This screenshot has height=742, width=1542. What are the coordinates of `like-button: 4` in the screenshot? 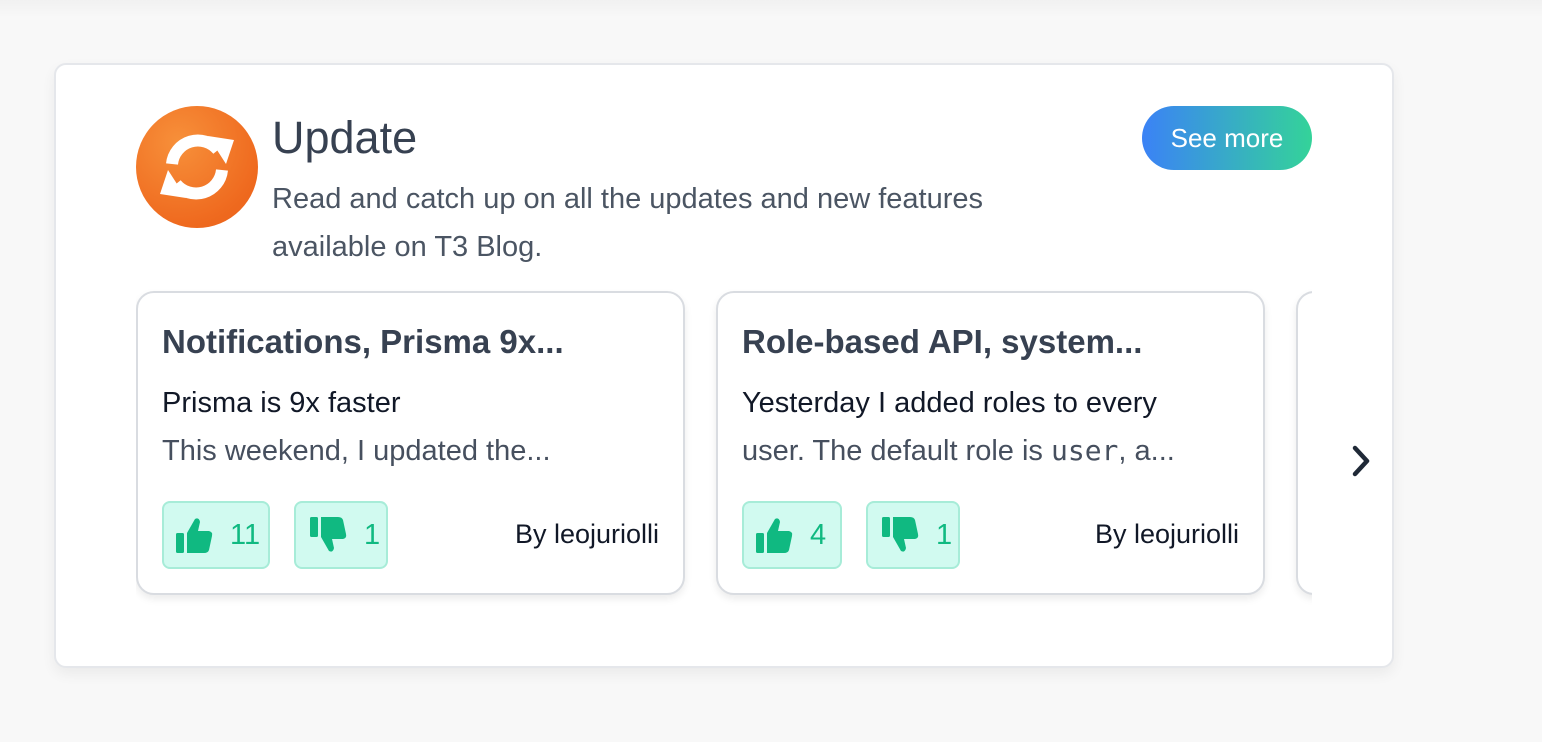 It's located at (792, 535).